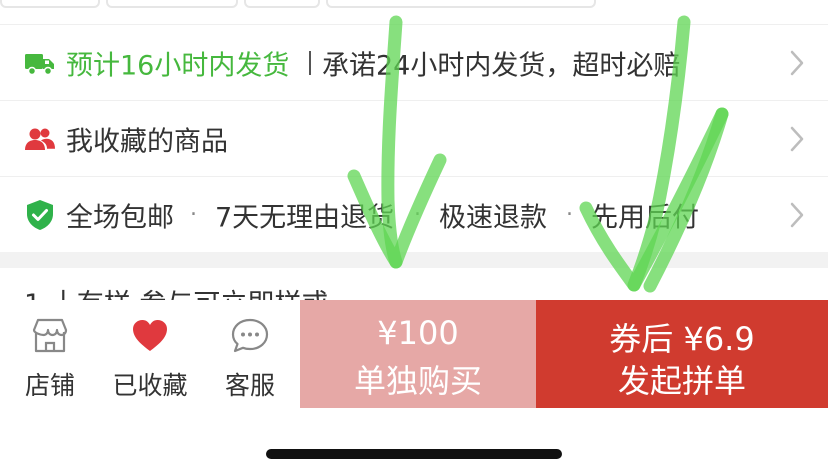 Image resolution: width=828 pixels, height=474 pixels. I want to click on shipping-estimate: 预计16小时内发货, so click(178, 66).